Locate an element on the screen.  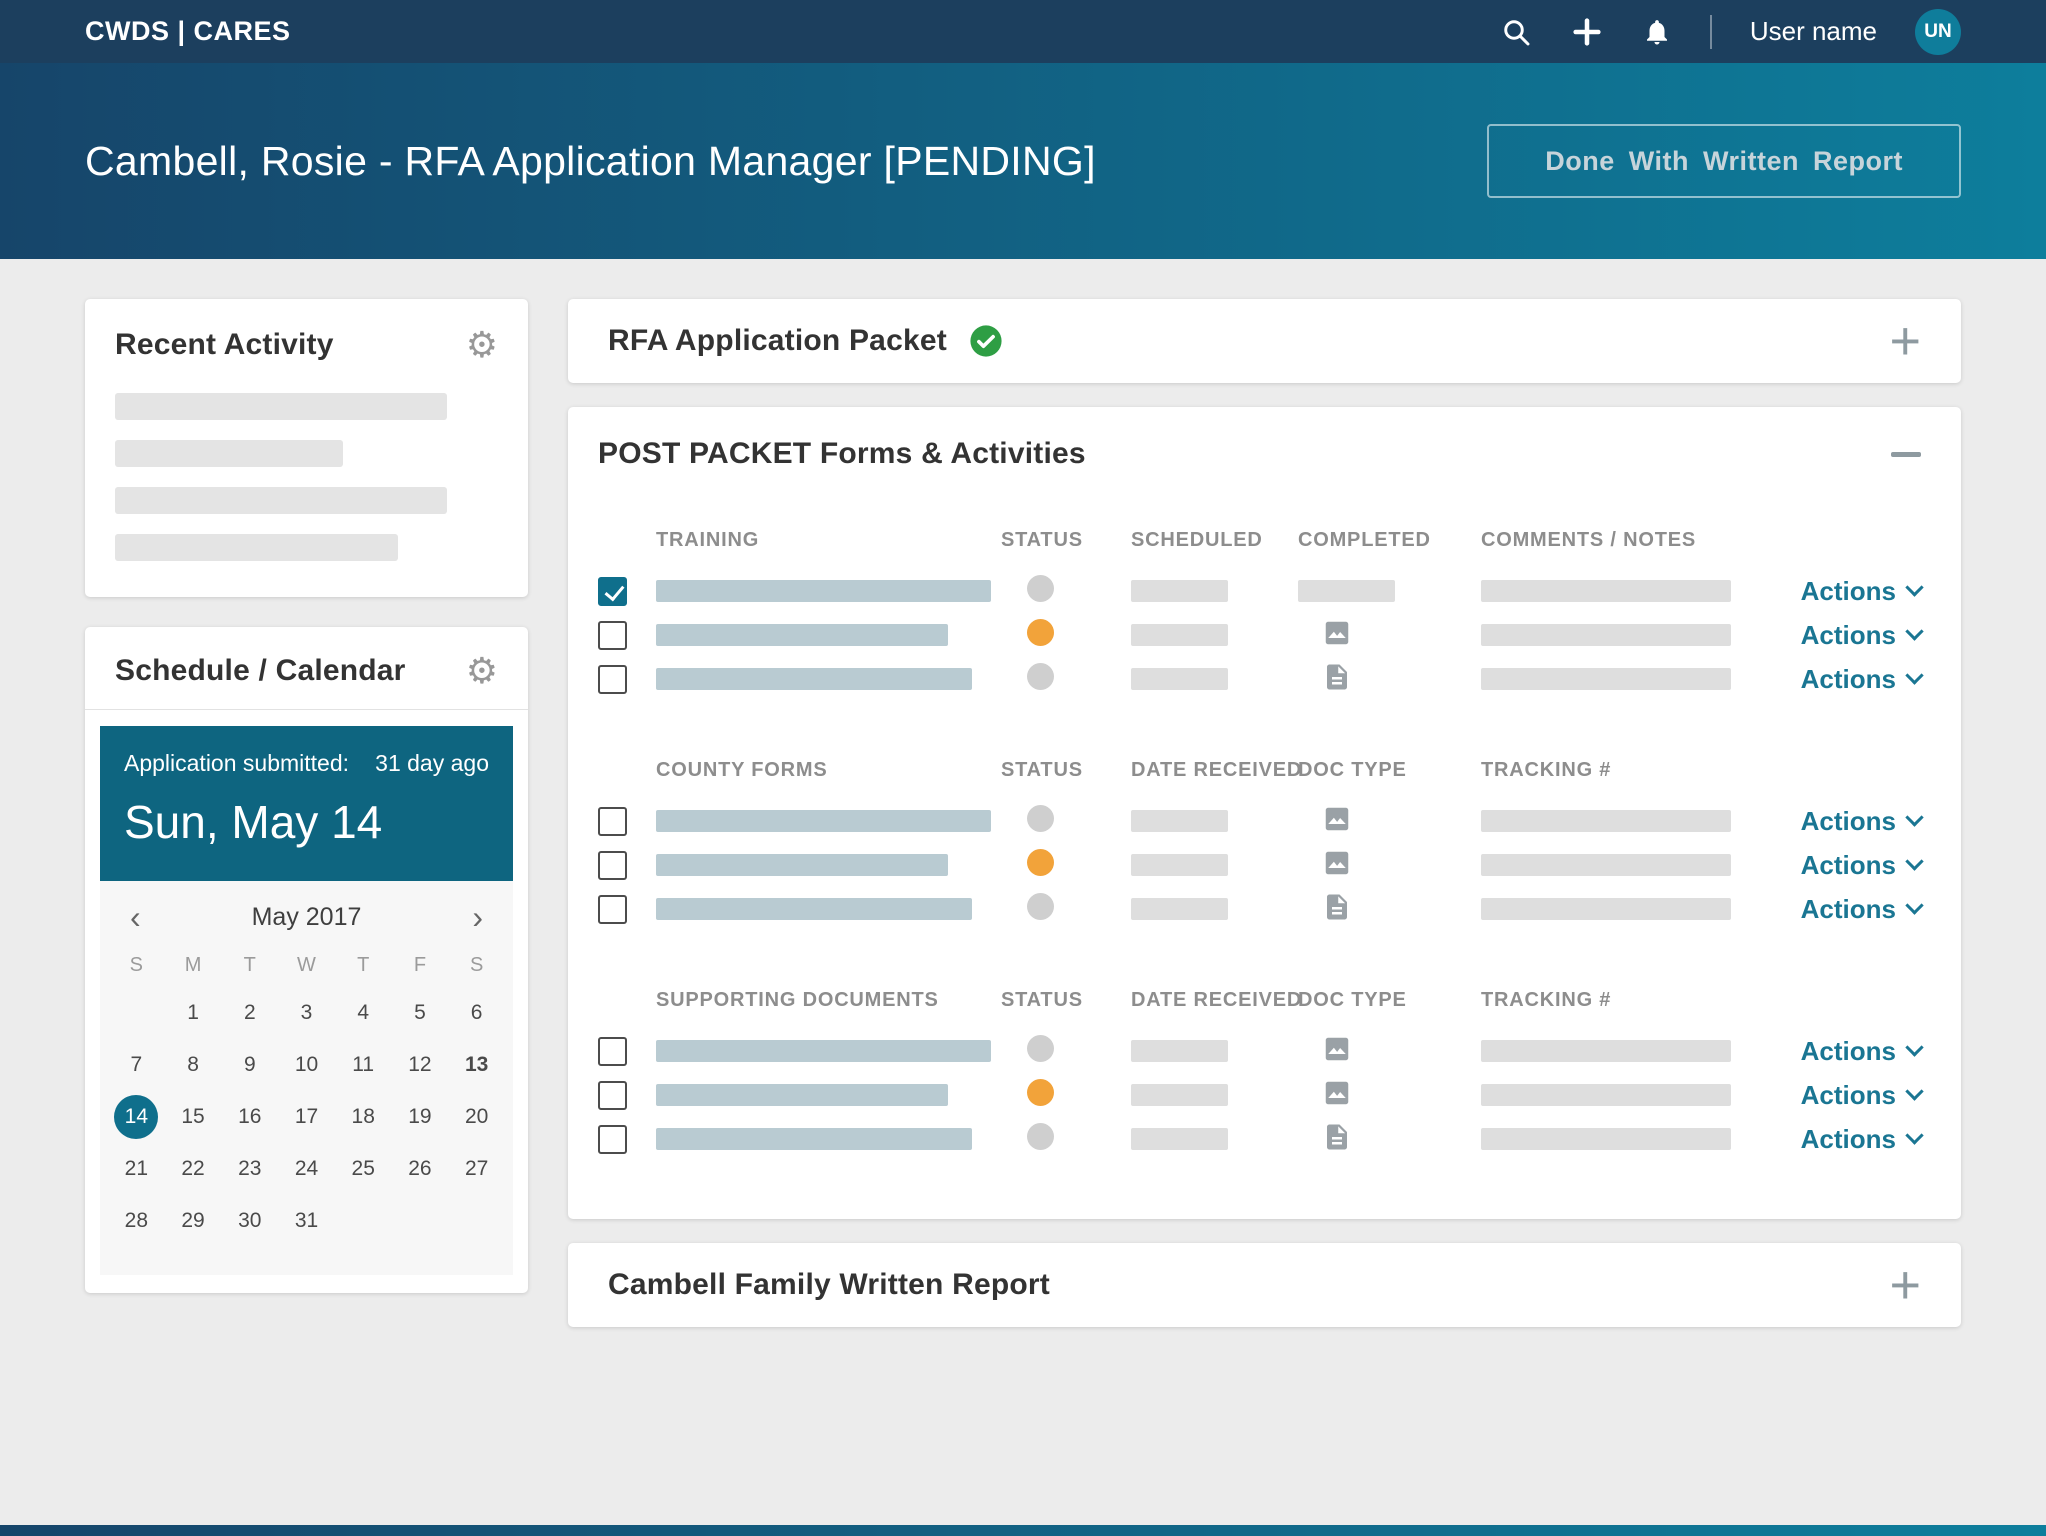
column-header: COMMENTS / NOTES is located at coordinates (1589, 539).